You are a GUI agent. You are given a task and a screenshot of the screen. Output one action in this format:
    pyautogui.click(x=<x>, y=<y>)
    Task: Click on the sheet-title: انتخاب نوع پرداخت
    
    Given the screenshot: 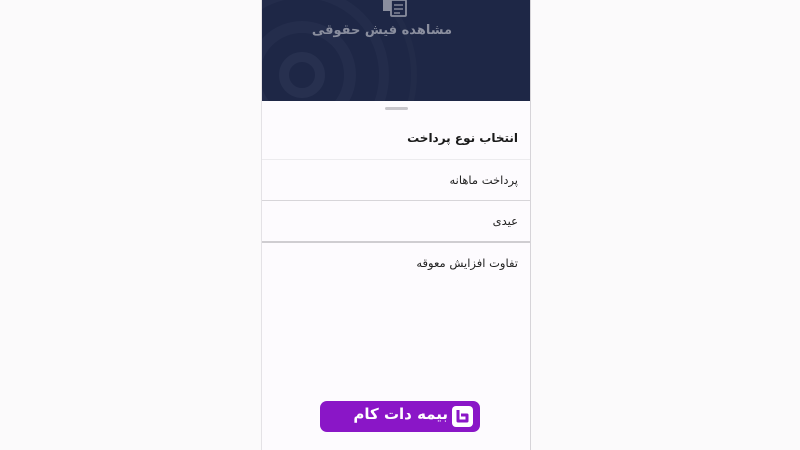 What is the action you would take?
    pyautogui.click(x=462, y=138)
    